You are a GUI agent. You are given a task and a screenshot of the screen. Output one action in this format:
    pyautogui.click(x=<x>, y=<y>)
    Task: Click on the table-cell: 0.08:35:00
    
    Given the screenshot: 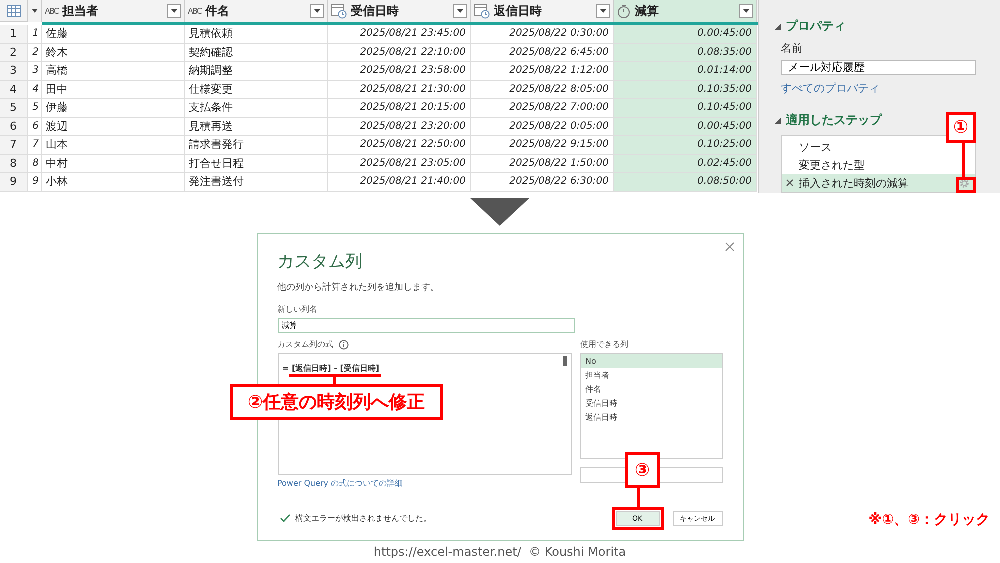 What is the action you would take?
    pyautogui.click(x=685, y=53)
    